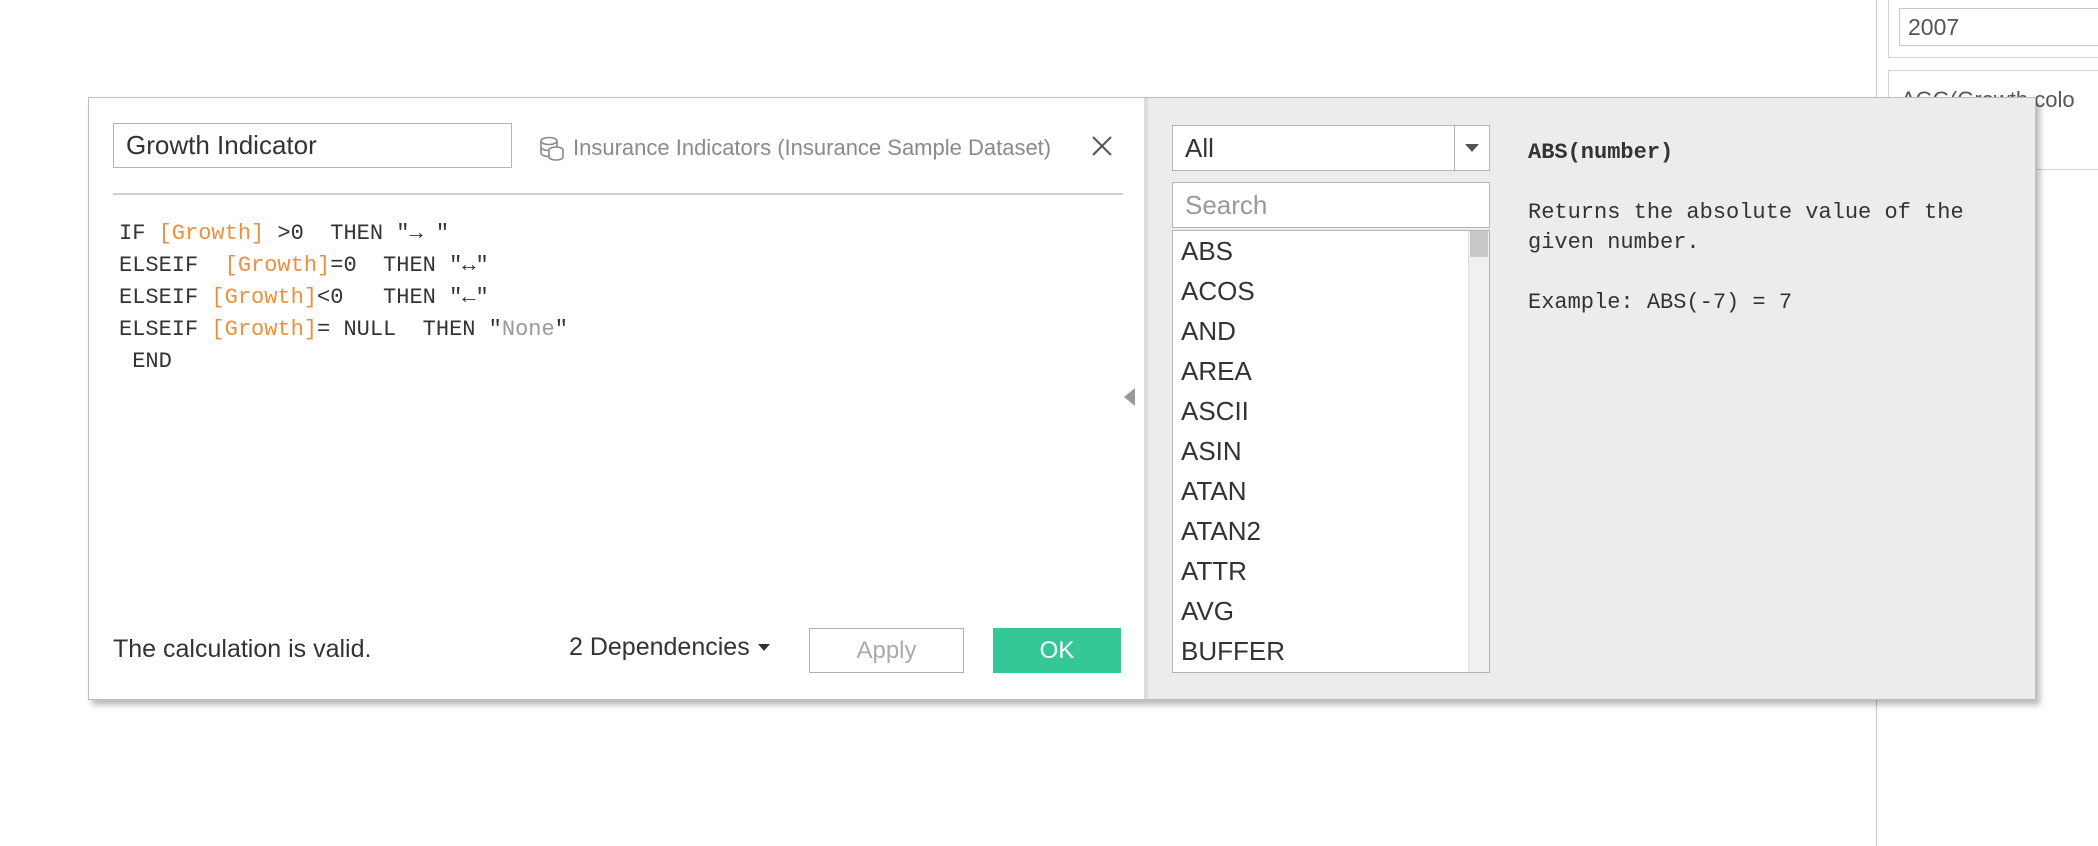  I want to click on function-example: Example: ABS(-7) = 7, so click(1660, 302).